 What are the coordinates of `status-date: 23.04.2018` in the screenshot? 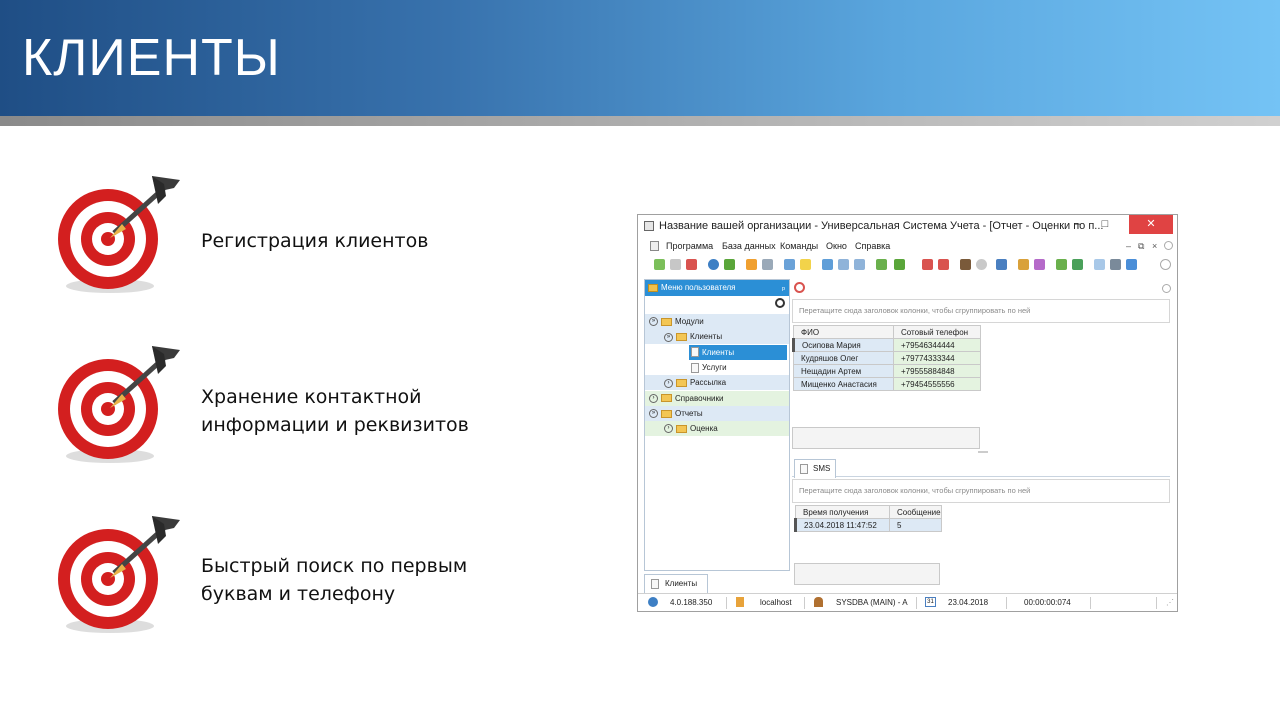 It's located at (968, 602).